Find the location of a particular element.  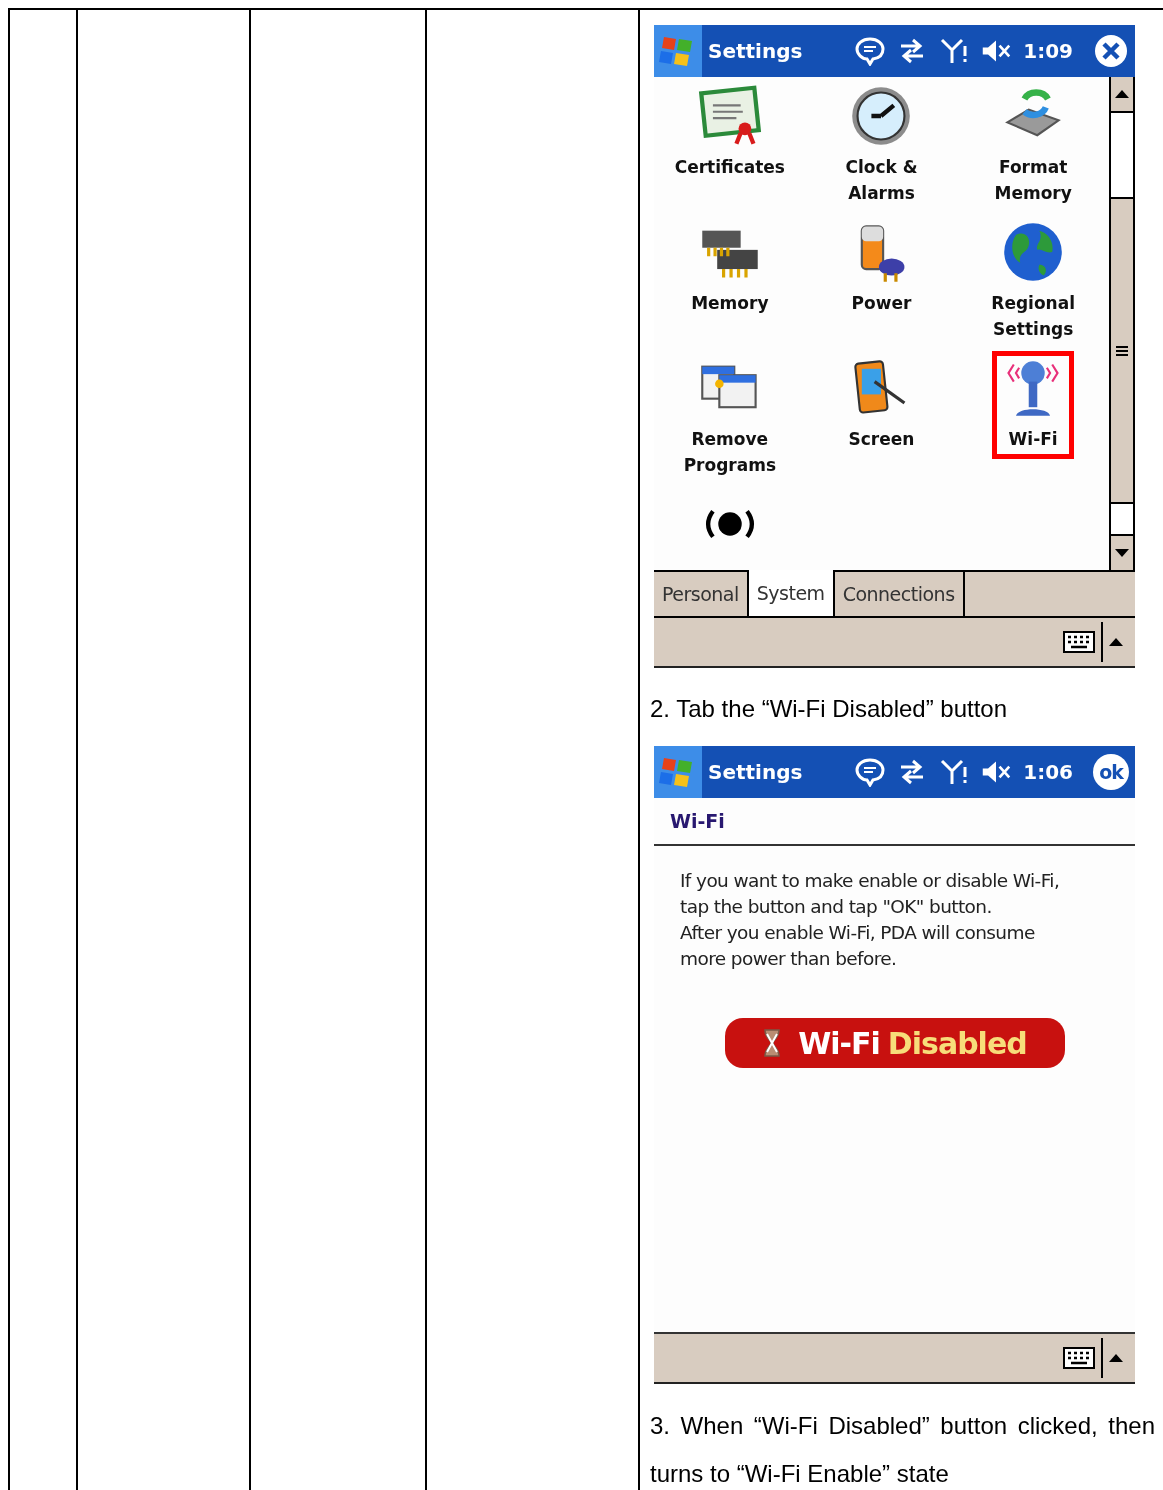

scrollbar is located at coordinates (1122, 323).